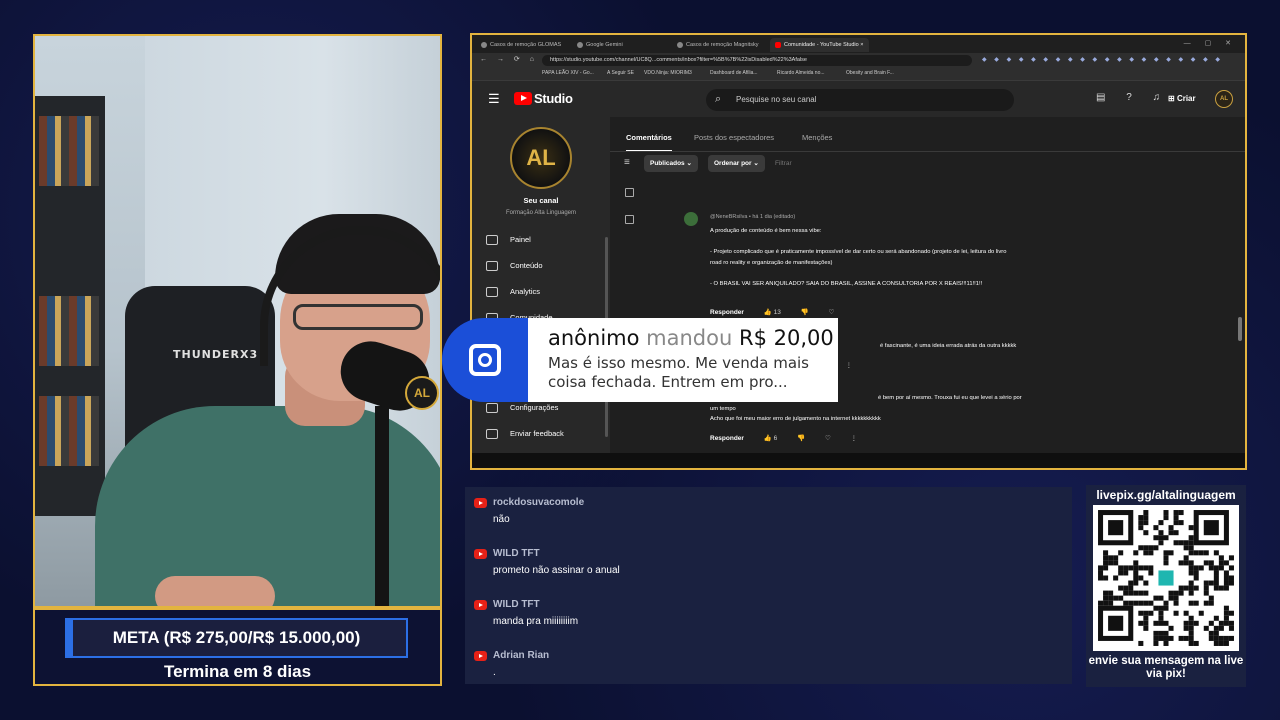 The width and height of the screenshot is (1280, 720). What do you see at coordinates (629, 192) in the screenshot?
I see `select-all-checkbox` at bounding box center [629, 192].